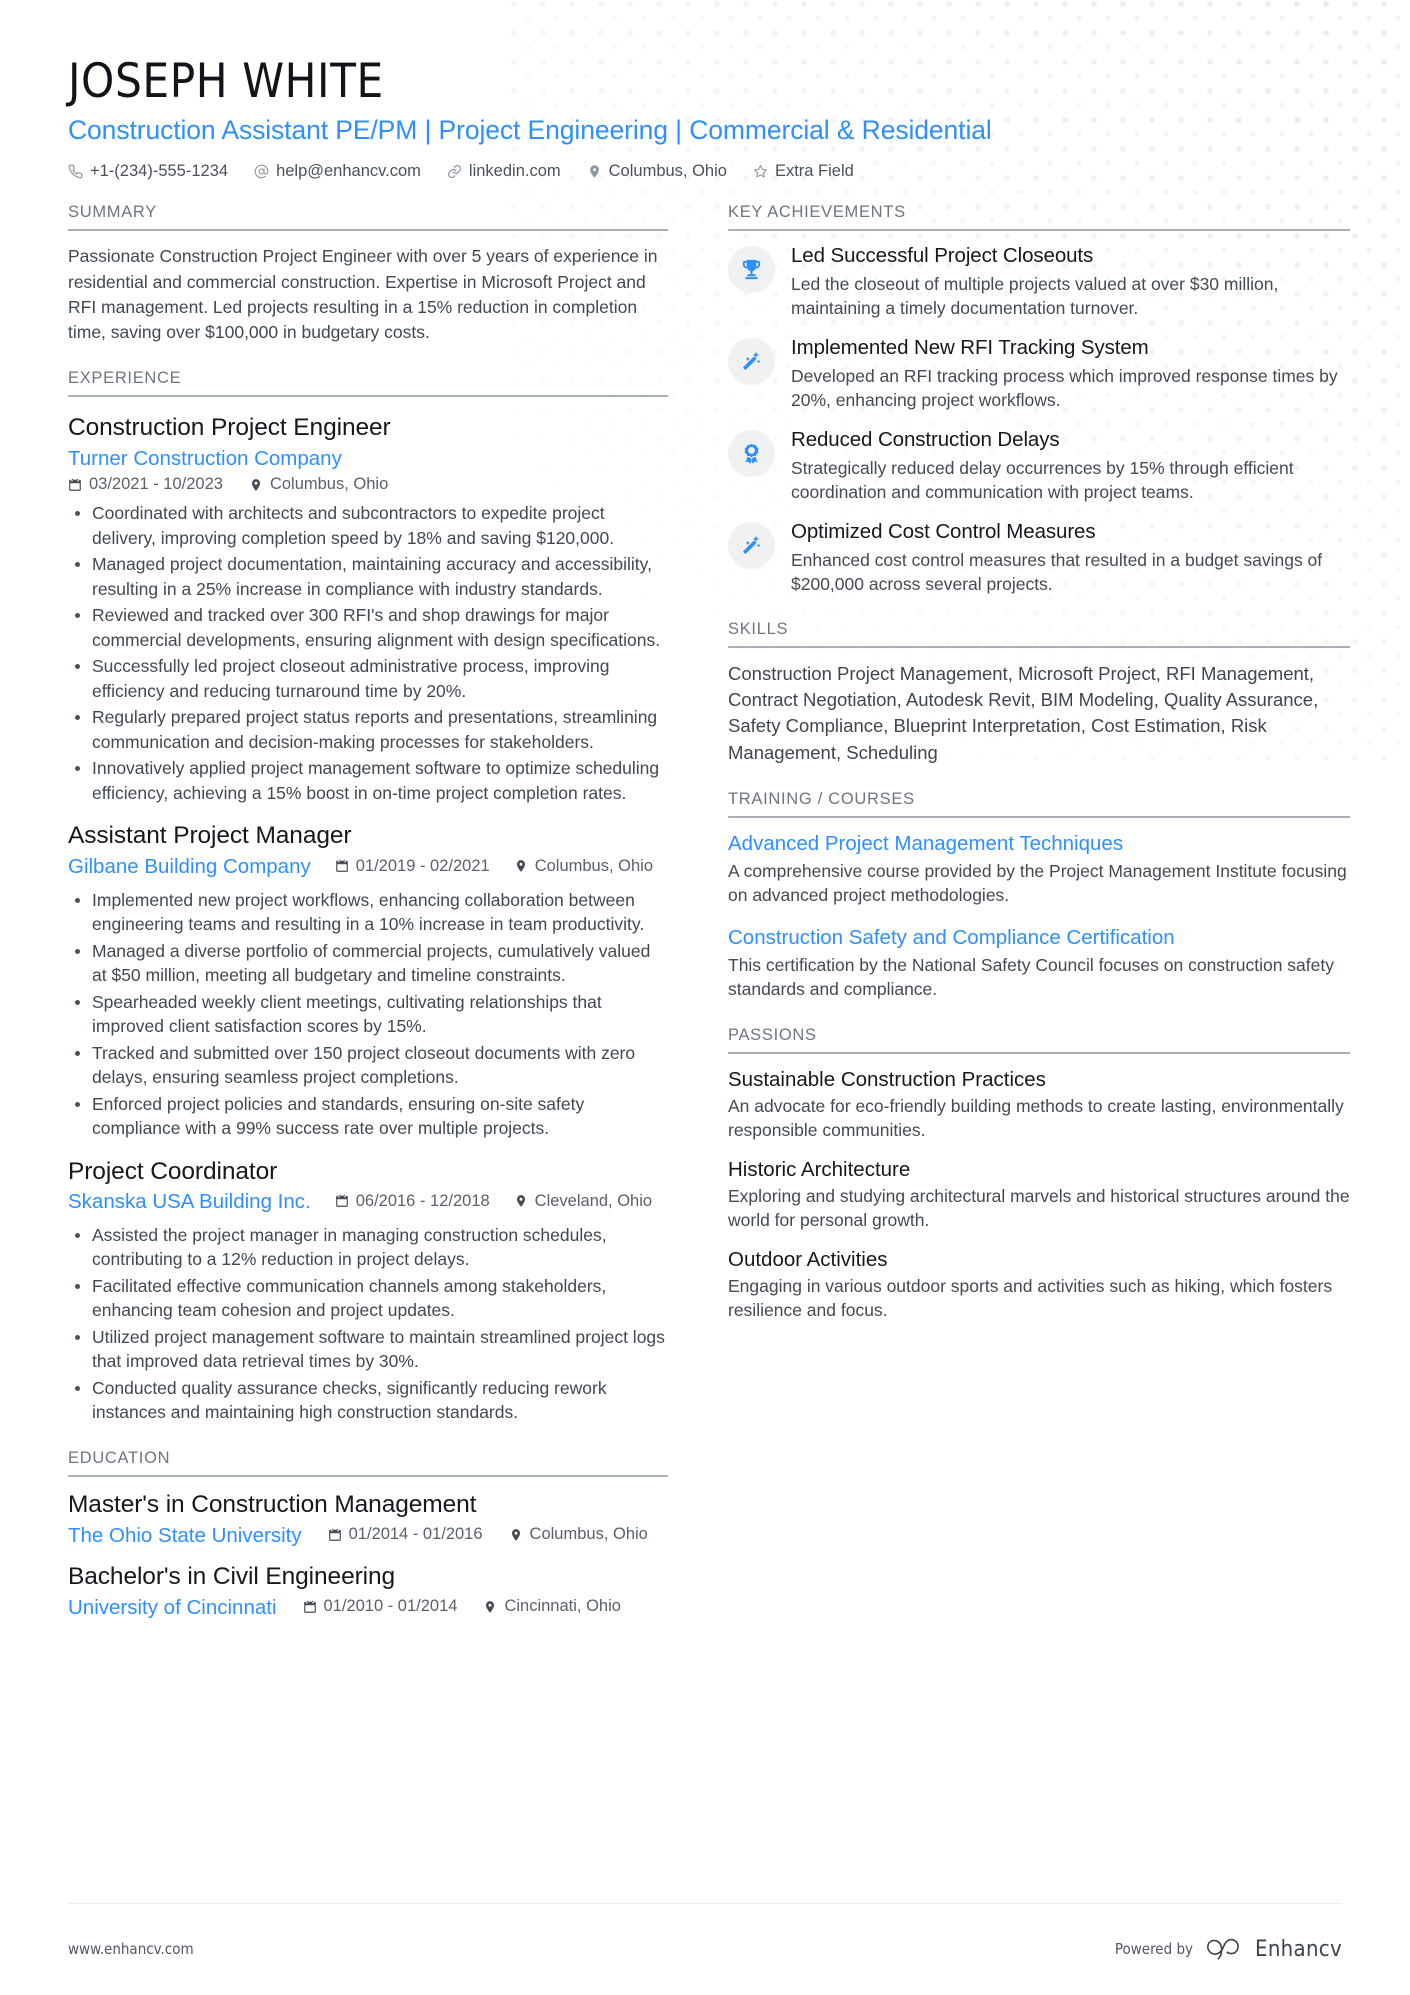  I want to click on achievements-divider, so click(1039, 230).